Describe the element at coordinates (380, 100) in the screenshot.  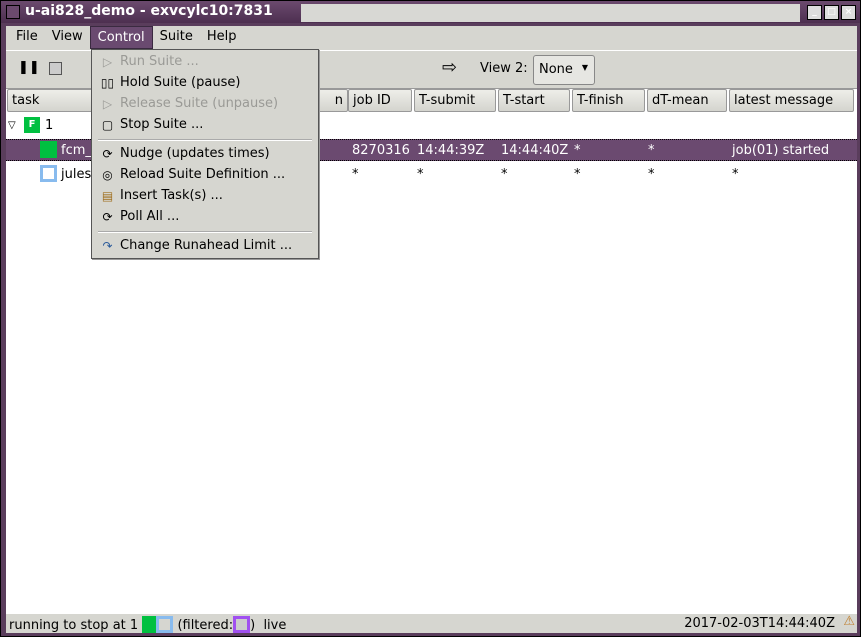
I see `column-job-id: job ID` at that location.